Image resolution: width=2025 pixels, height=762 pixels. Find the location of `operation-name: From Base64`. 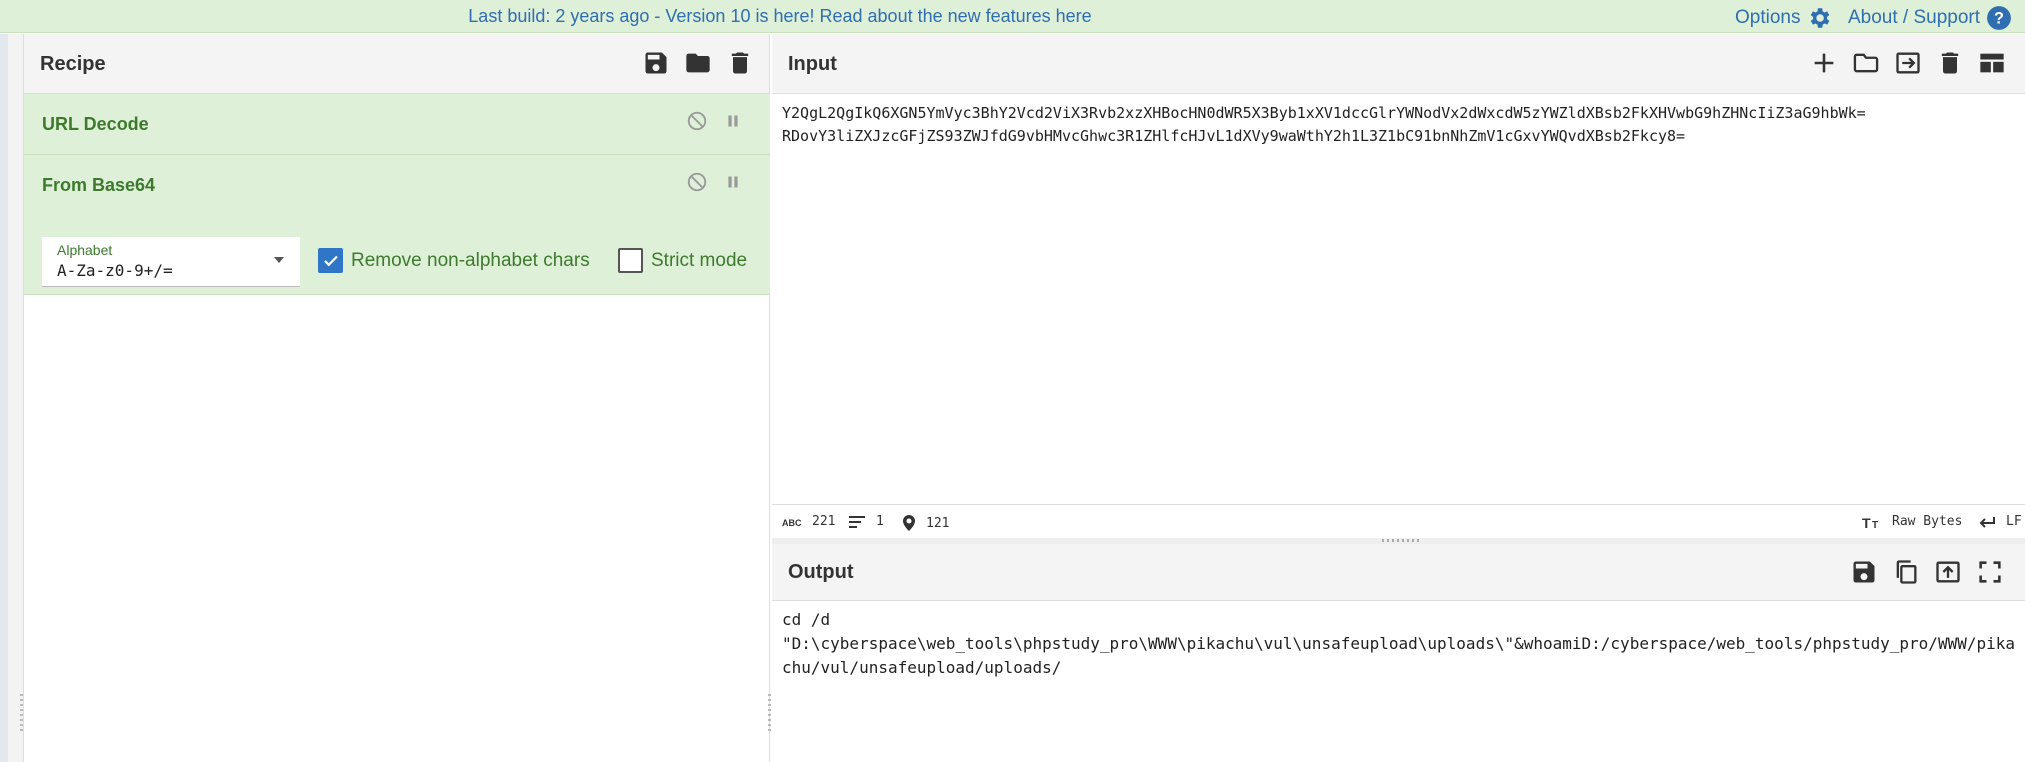

operation-name: From Base64 is located at coordinates (99, 185).